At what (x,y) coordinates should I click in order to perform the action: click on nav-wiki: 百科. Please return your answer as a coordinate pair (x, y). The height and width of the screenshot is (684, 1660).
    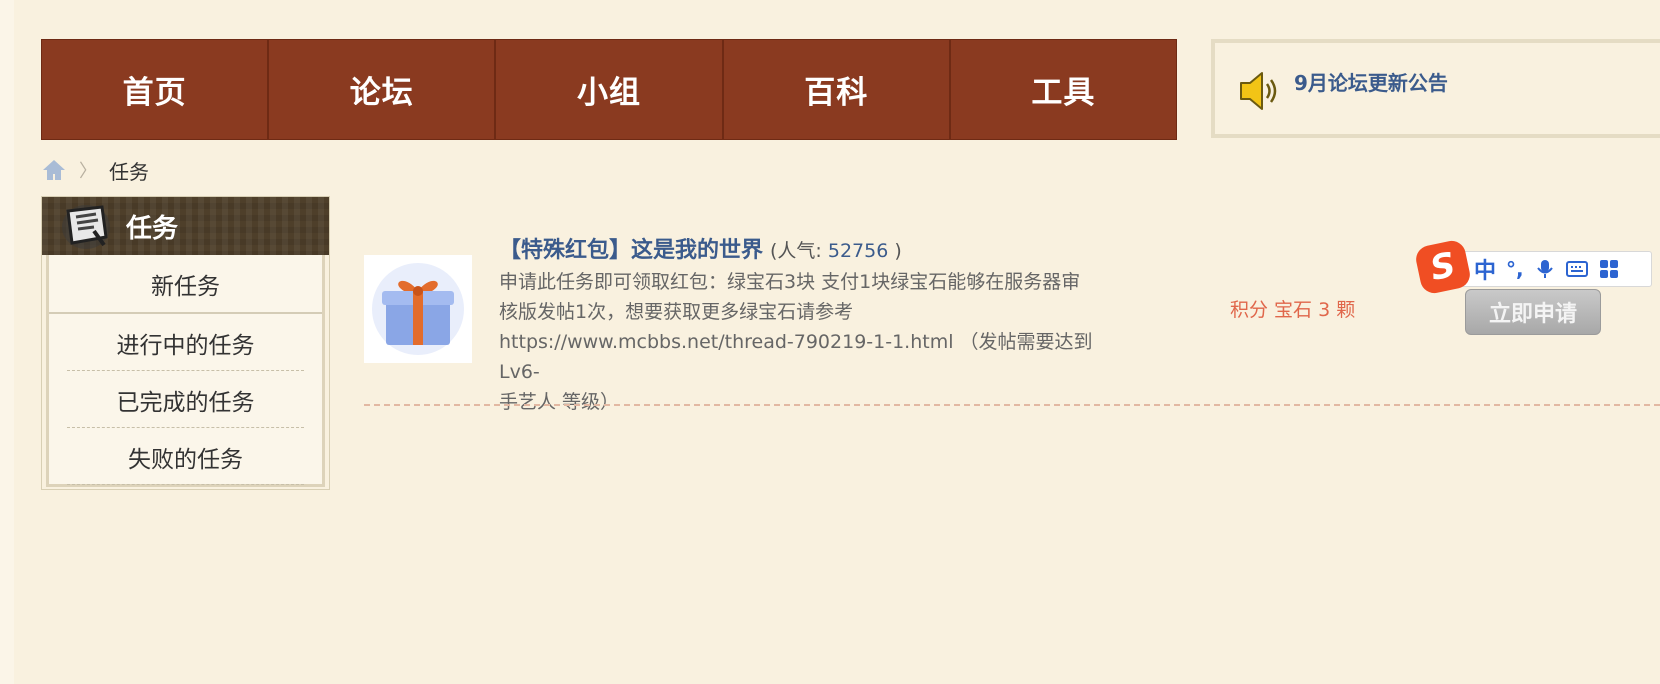
    Looking at the image, I should click on (837, 89).